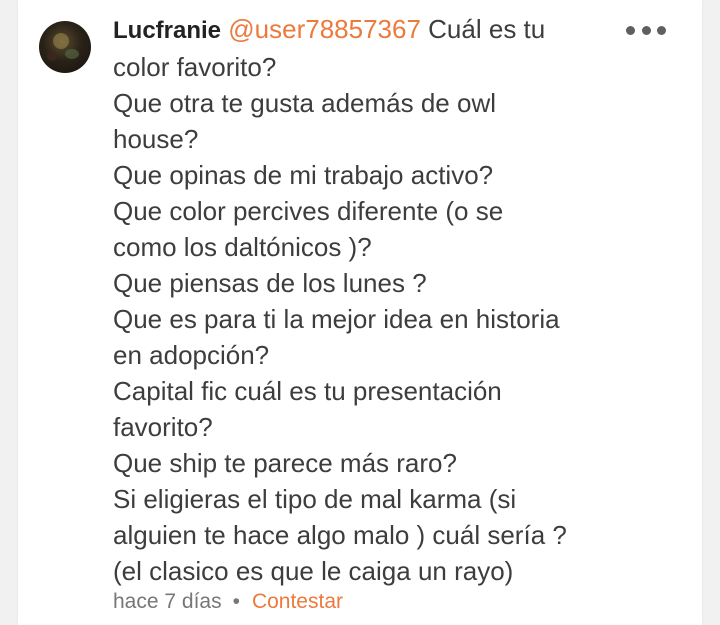 This screenshot has width=720, height=625. I want to click on comment-text-line: Si eligieras el tipo de mal karma (si, so click(315, 499).